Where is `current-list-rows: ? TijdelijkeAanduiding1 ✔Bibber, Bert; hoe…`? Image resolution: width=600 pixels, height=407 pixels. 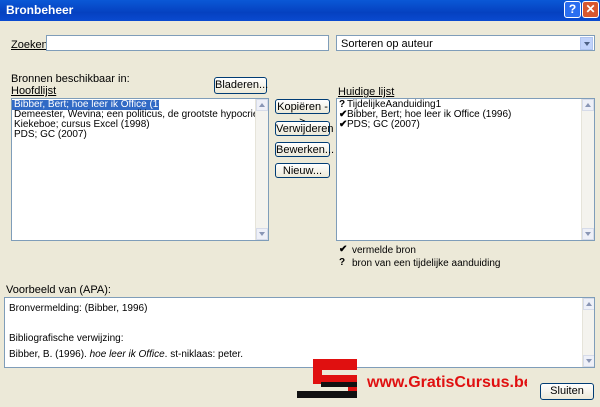
current-list-rows: ? TijdelijkeAanduiding1 ✔Bibber, Bert; hoe… is located at coordinates (465, 114).